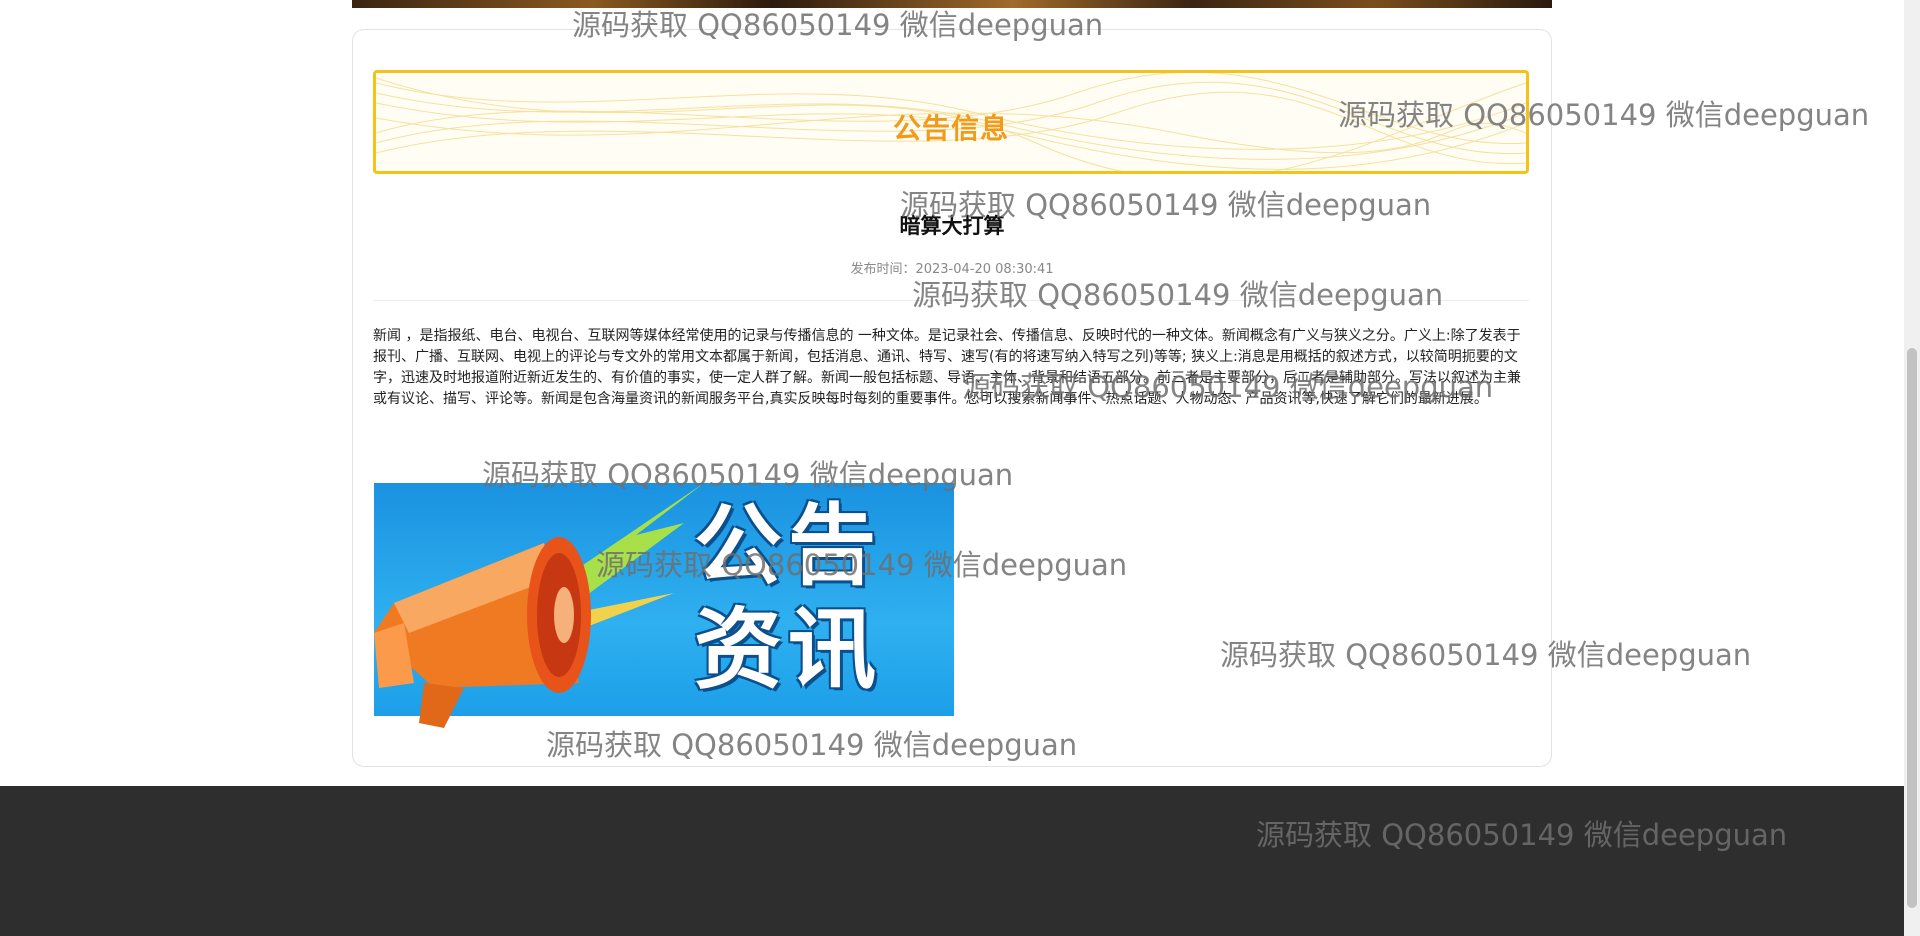  What do you see at coordinates (539, 605) in the screenshot?
I see `megaphone-icon` at bounding box center [539, 605].